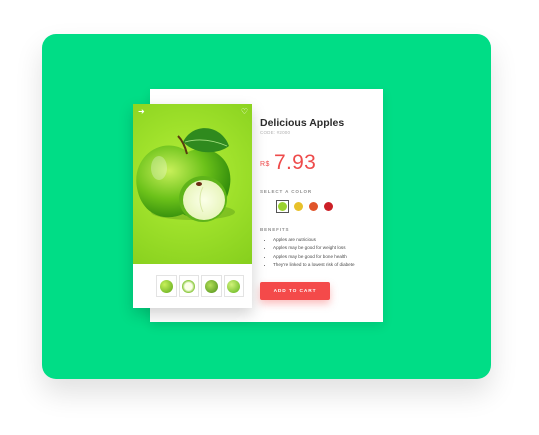 The height and width of the screenshot is (435, 539). I want to click on product-price: 7.93, so click(295, 162).